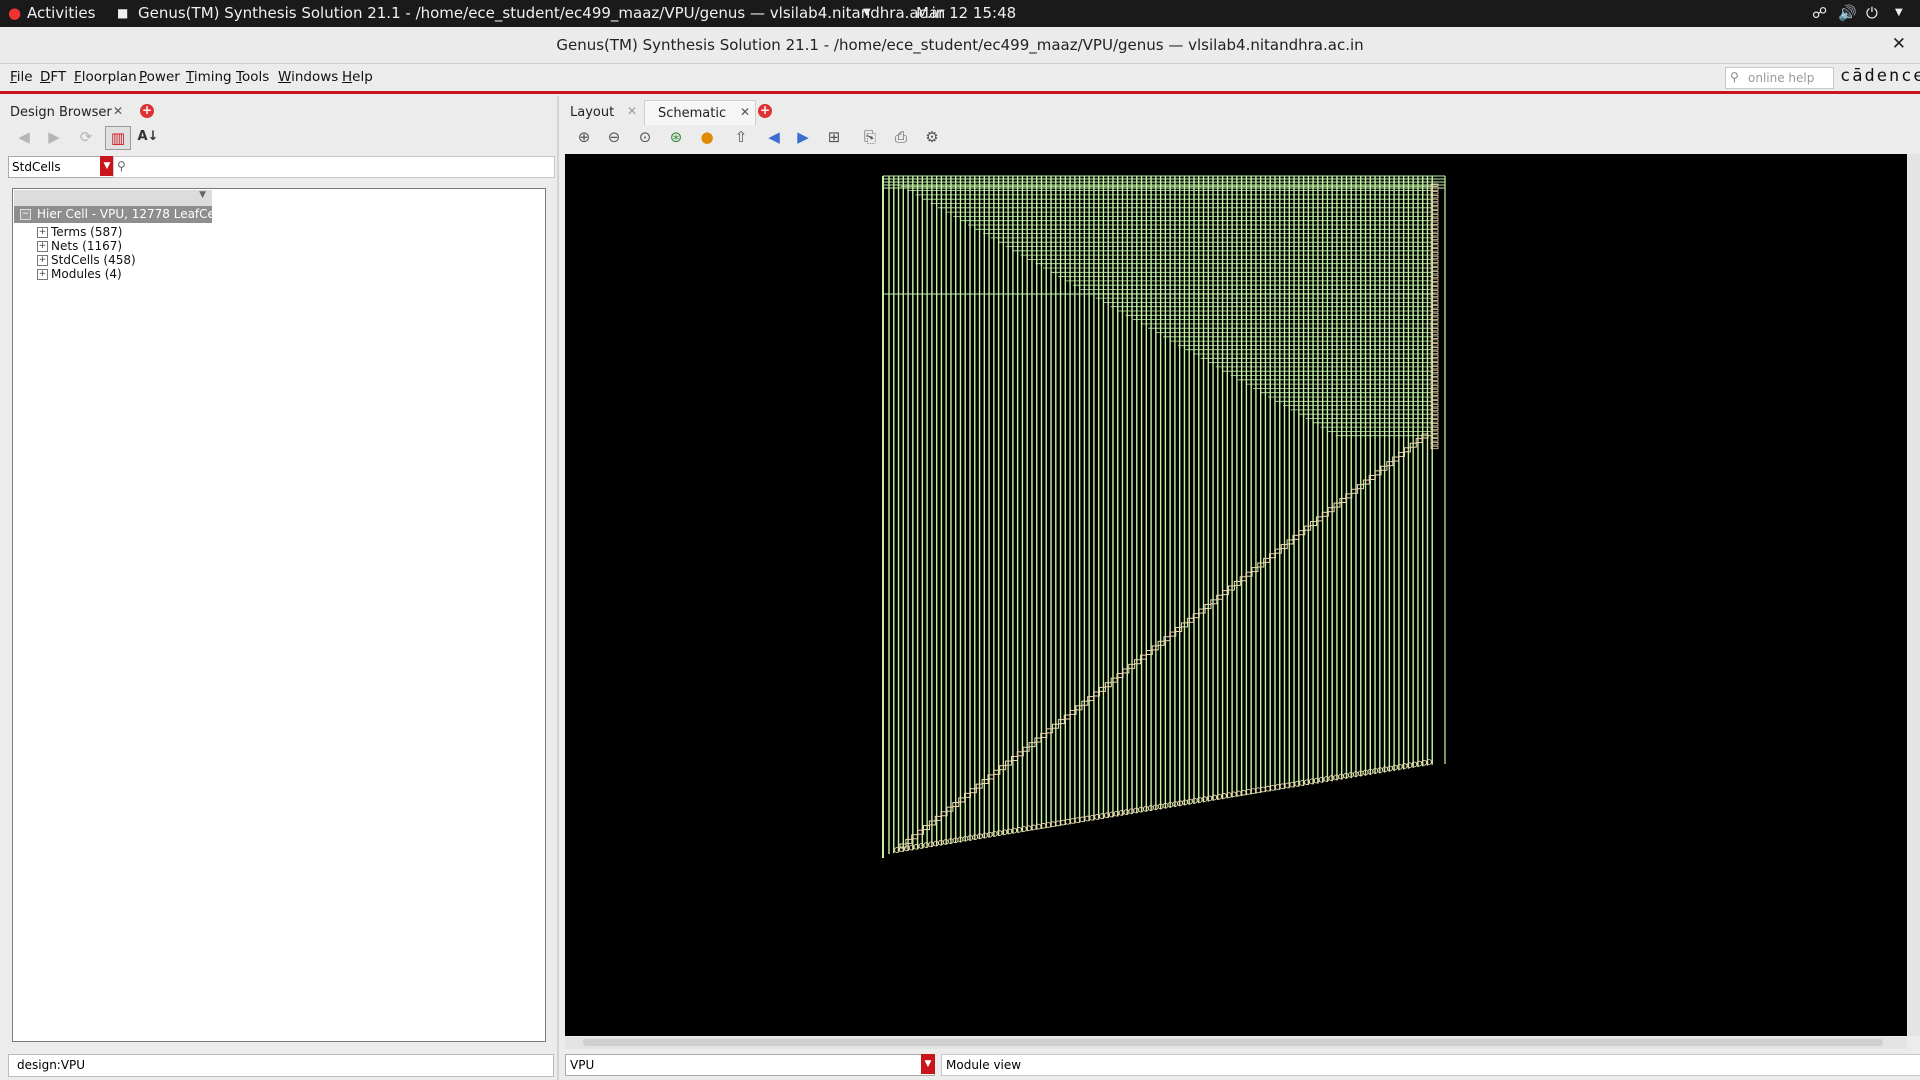 This screenshot has height=1080, width=1920. Describe the element at coordinates (159, 77) in the screenshot. I see `menu-power: Power` at that location.